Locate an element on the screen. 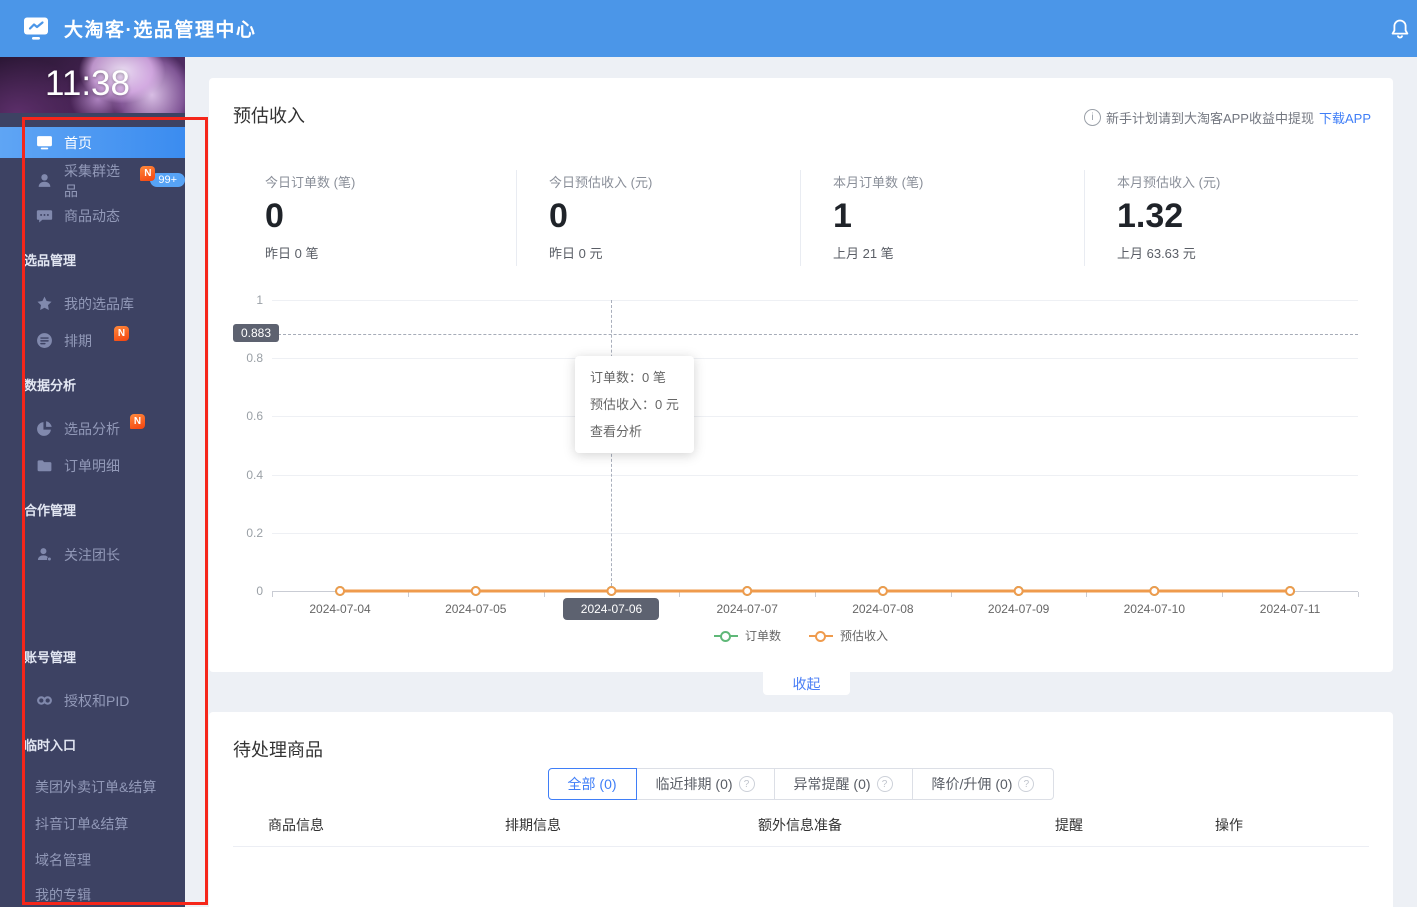 The image size is (1417, 907). column-schedule-info: 排期信息 is located at coordinates (533, 825).